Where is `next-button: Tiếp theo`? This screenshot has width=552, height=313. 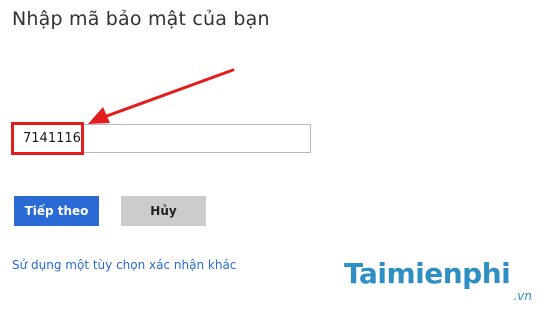 next-button: Tiếp theo is located at coordinates (56, 211).